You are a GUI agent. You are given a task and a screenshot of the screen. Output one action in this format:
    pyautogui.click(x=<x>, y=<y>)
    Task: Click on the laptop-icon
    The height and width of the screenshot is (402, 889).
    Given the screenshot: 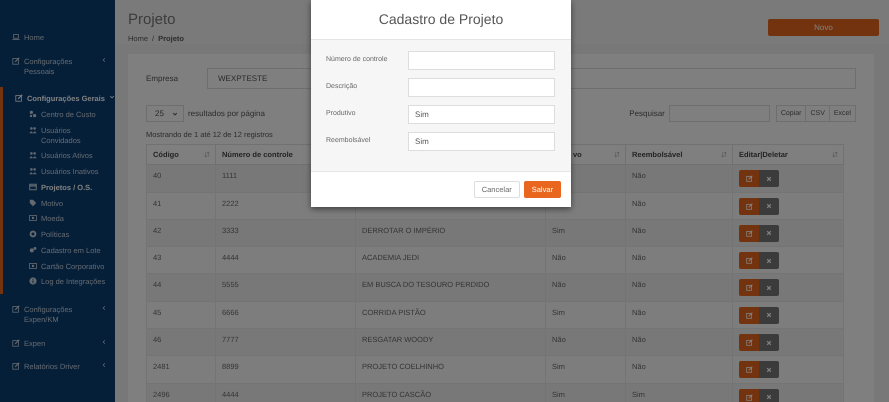 What is the action you would take?
    pyautogui.click(x=16, y=37)
    